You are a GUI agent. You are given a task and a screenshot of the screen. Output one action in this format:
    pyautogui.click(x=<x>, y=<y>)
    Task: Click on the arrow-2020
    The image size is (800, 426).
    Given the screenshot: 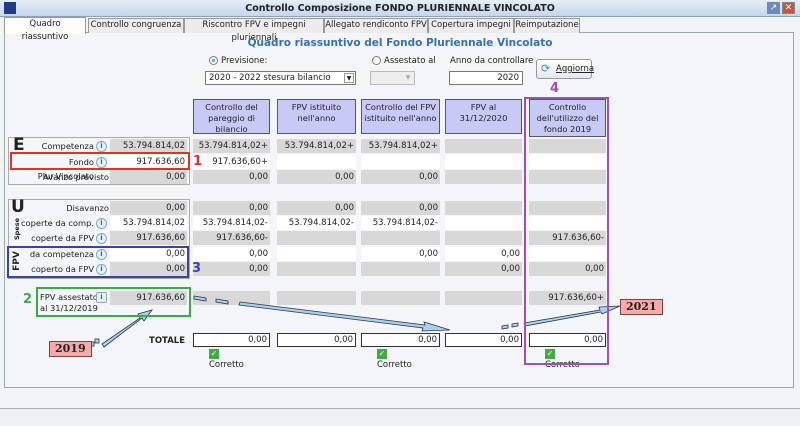 What is the action you would take?
    pyautogui.click(x=344, y=316)
    